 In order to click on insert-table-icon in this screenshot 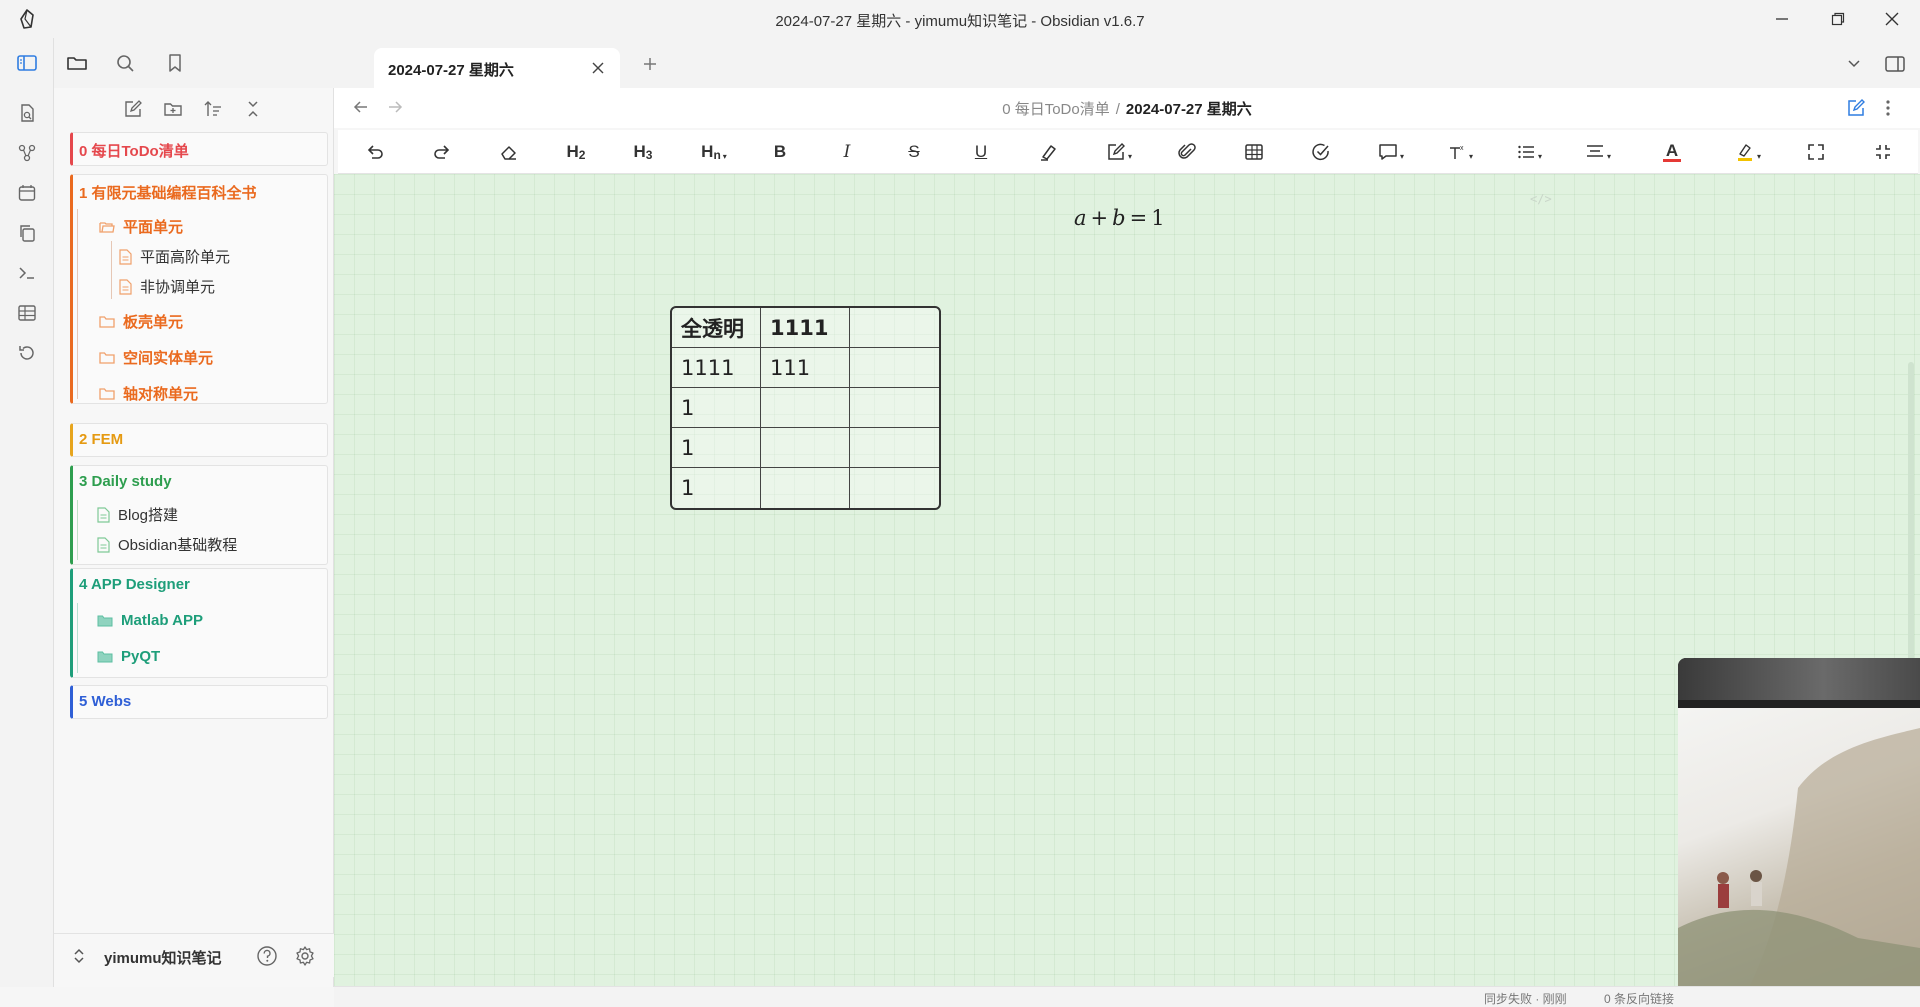, I will do `click(1254, 152)`.